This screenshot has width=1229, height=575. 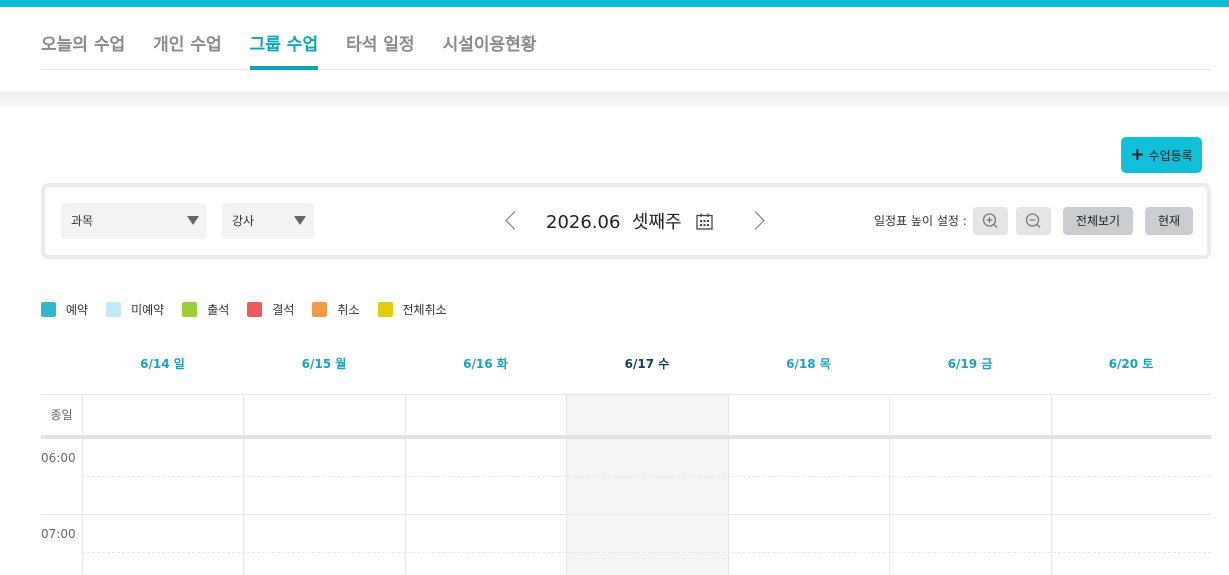 What do you see at coordinates (759, 221) in the screenshot?
I see `chevron-right-icon` at bounding box center [759, 221].